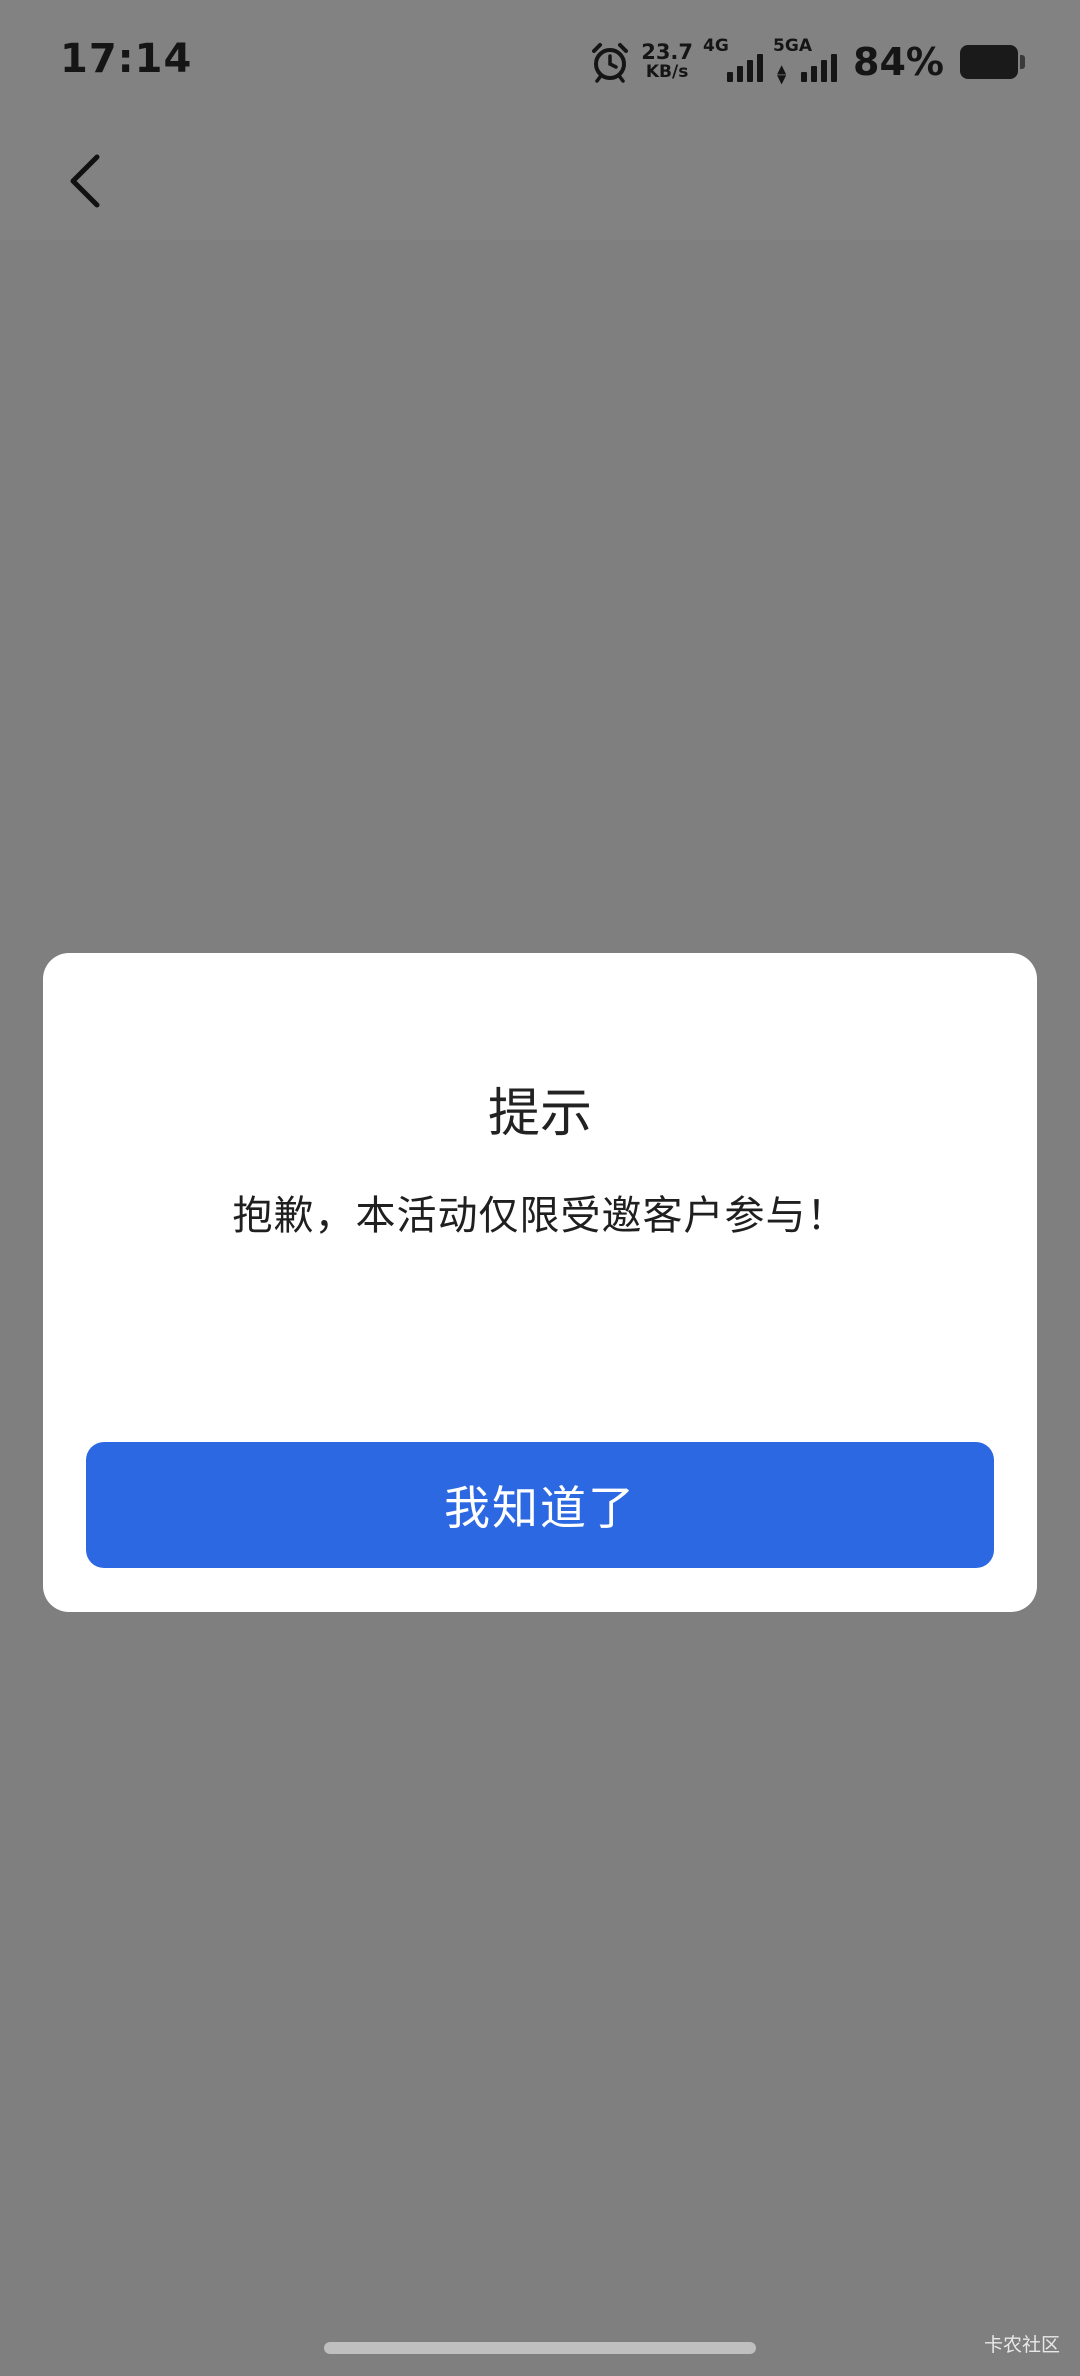 This screenshot has height=2376, width=1080. I want to click on nav-bar, so click(540, 180).